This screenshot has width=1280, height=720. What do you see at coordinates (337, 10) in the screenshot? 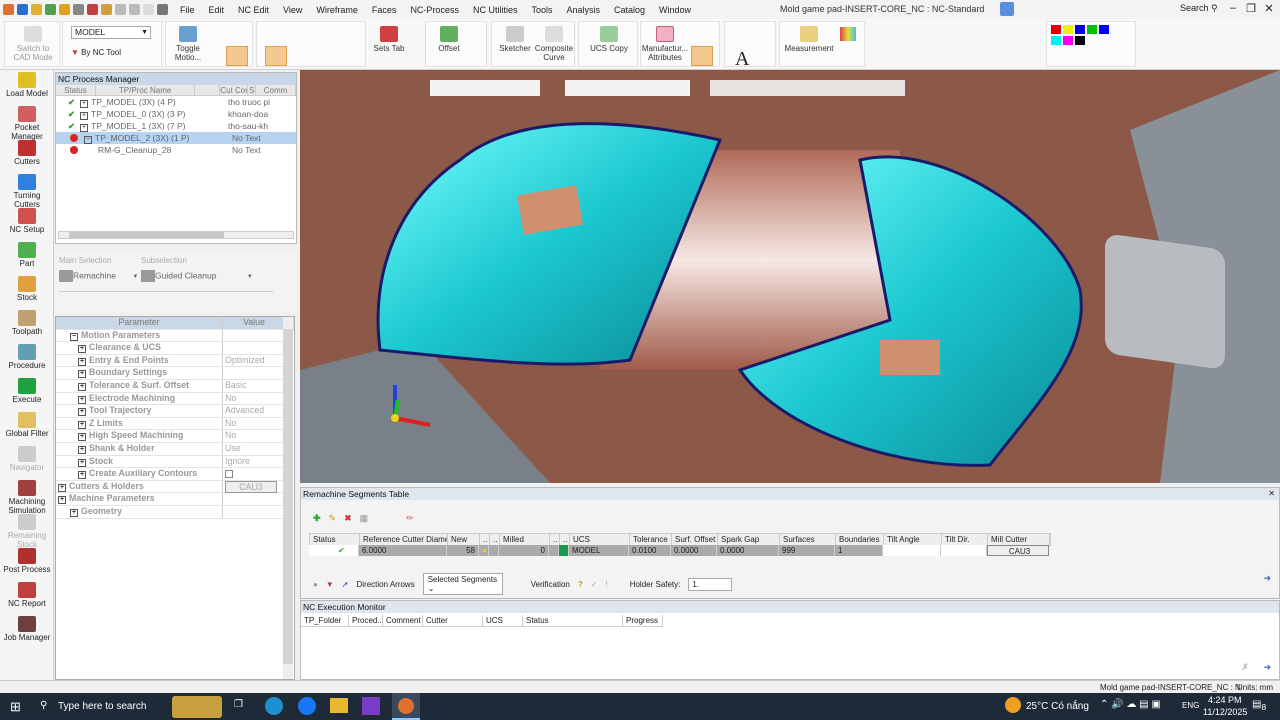
I see `menu-wireframe: Wireframe` at bounding box center [337, 10].